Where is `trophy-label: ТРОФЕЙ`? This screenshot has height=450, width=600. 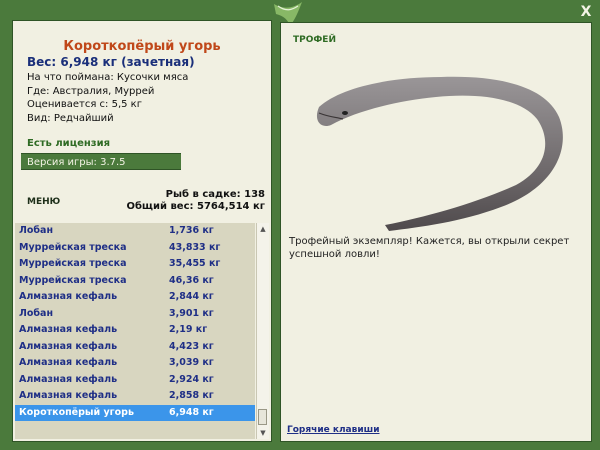 trophy-label: ТРОФЕЙ is located at coordinates (314, 40).